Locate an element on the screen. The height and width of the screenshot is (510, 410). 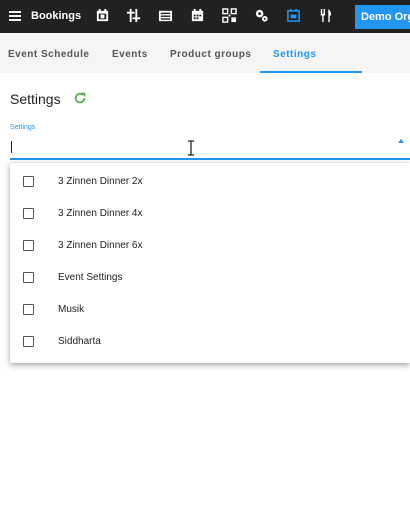
dropdown-option: Siddharta is located at coordinates (210, 341).